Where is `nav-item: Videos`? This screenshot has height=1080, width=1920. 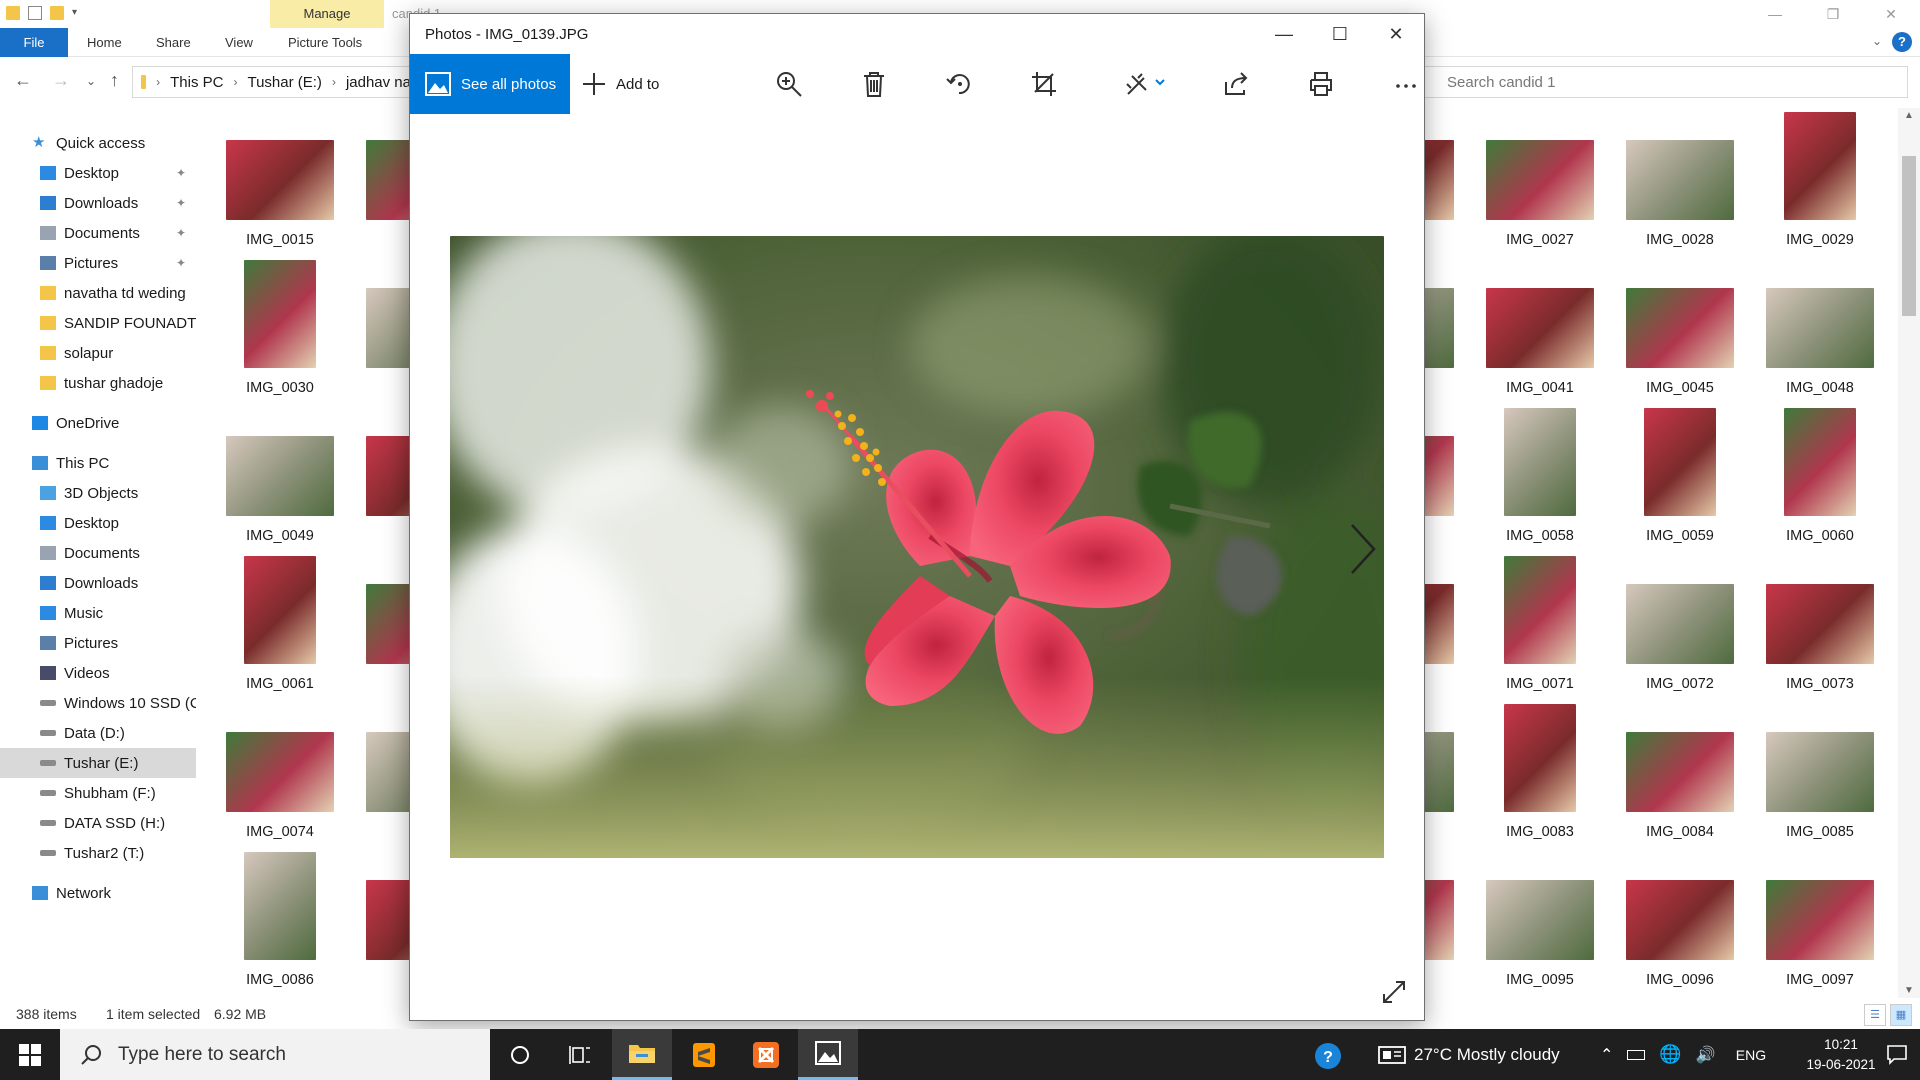
nav-item: Videos is located at coordinates (98, 673).